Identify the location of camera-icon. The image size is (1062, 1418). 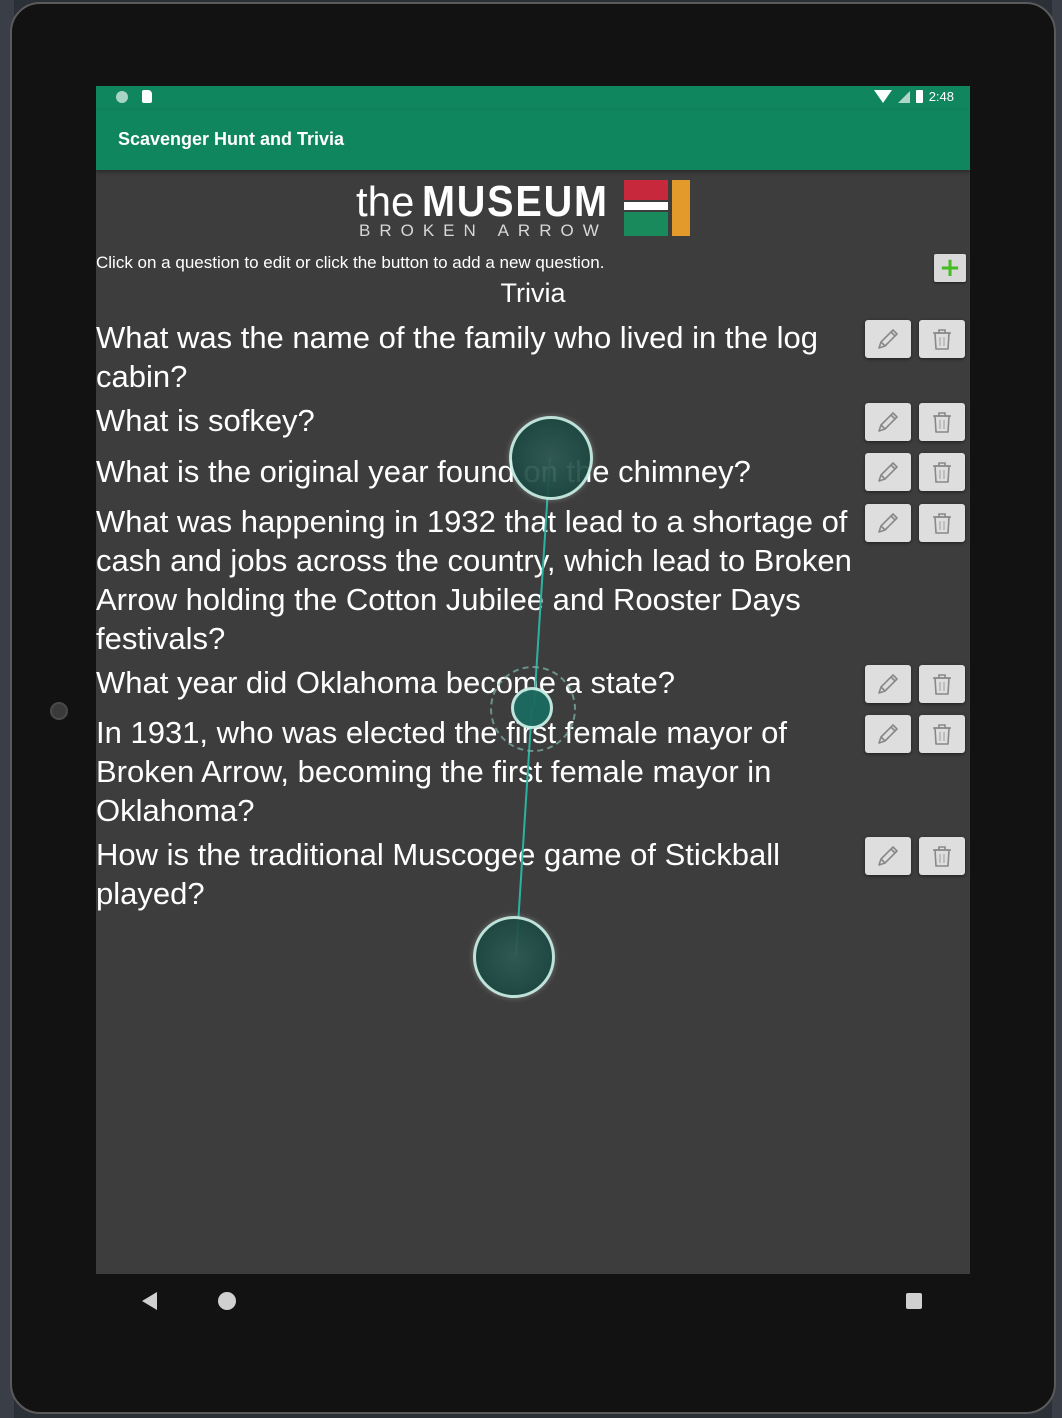
(59, 711).